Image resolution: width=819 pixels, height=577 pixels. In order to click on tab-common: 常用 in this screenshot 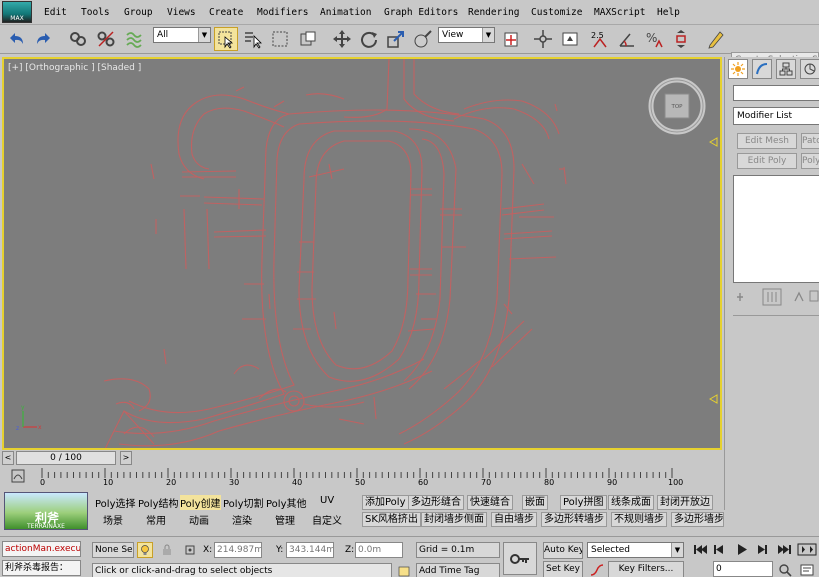, I will do `click(156, 519)`.